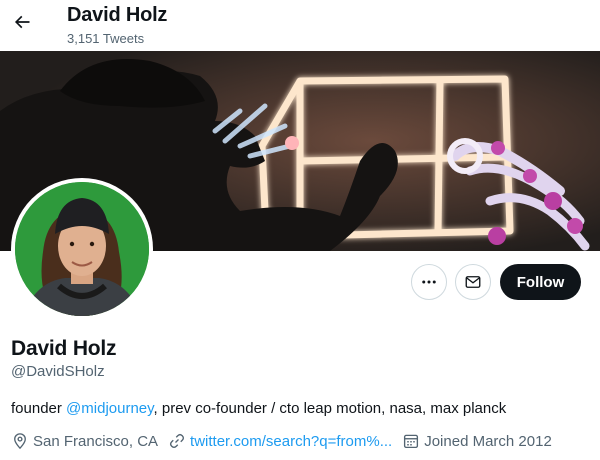 This screenshot has width=600, height=460. What do you see at coordinates (177, 441) in the screenshot?
I see `link-icon` at bounding box center [177, 441].